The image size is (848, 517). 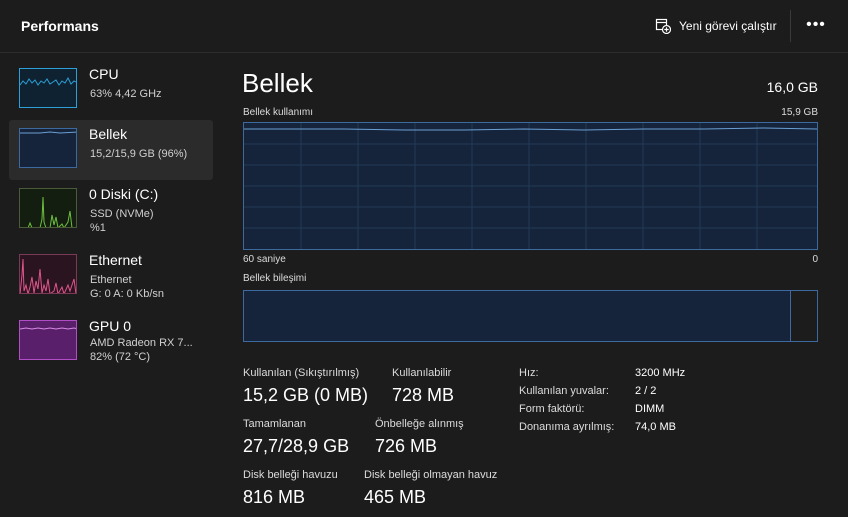 What do you see at coordinates (139, 154) in the screenshot?
I see `sidebar-item-detail: 15,2/15,9 GB (96%)` at bounding box center [139, 154].